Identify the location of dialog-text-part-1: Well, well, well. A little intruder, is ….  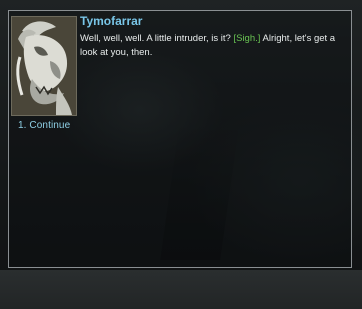
(157, 38).